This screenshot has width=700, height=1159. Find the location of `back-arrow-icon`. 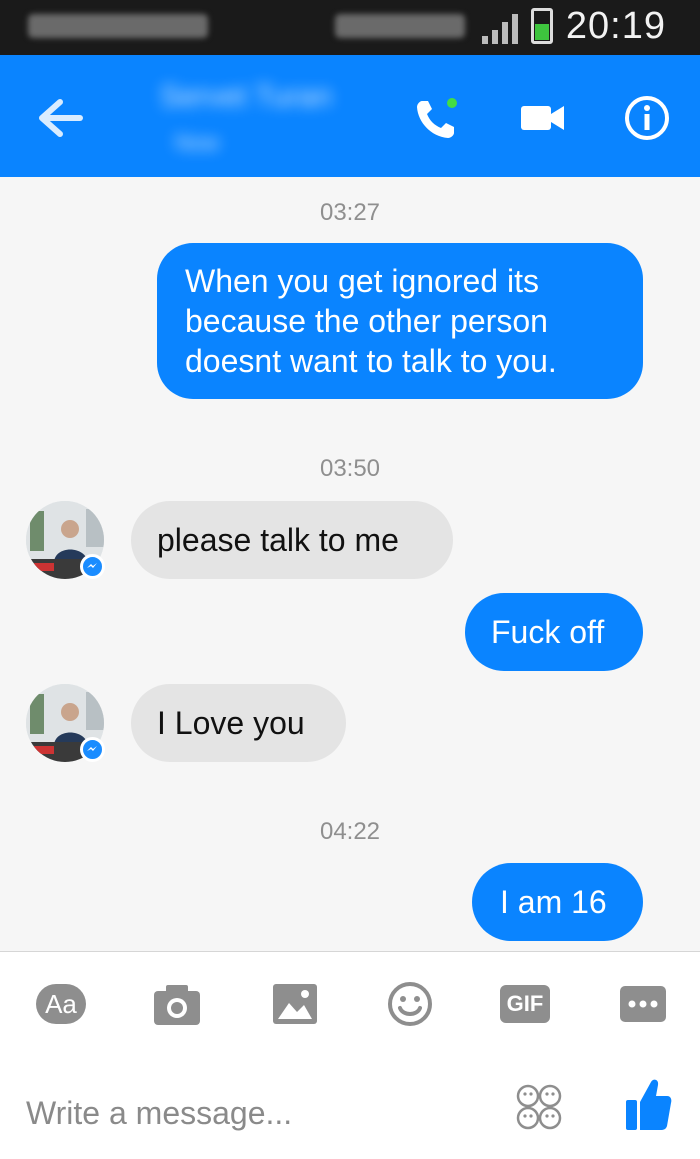

back-arrow-icon is located at coordinates (61, 118).